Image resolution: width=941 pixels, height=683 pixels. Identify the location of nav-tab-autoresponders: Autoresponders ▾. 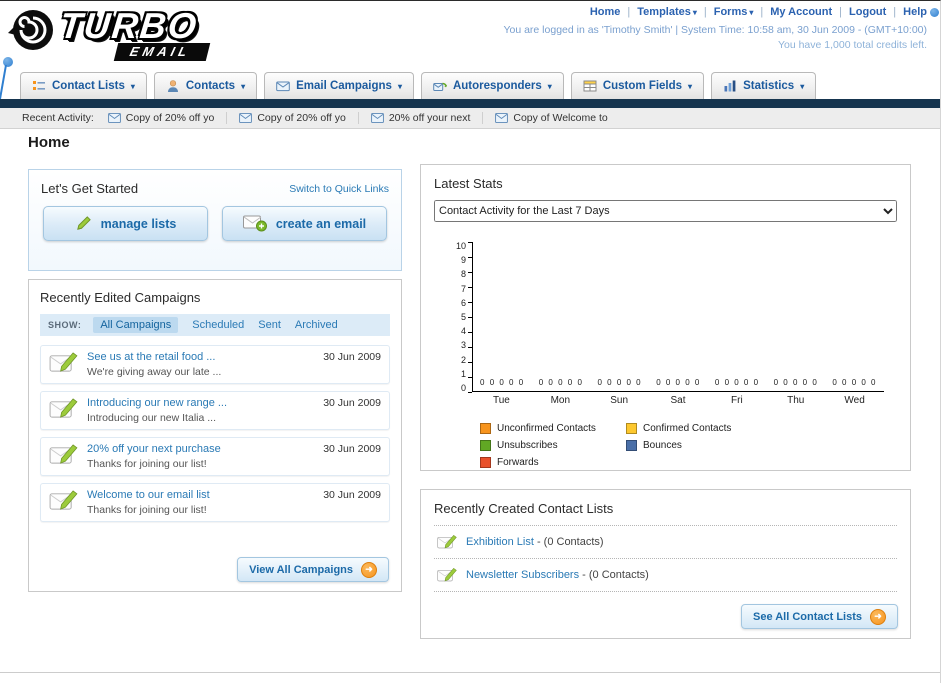
(492, 85).